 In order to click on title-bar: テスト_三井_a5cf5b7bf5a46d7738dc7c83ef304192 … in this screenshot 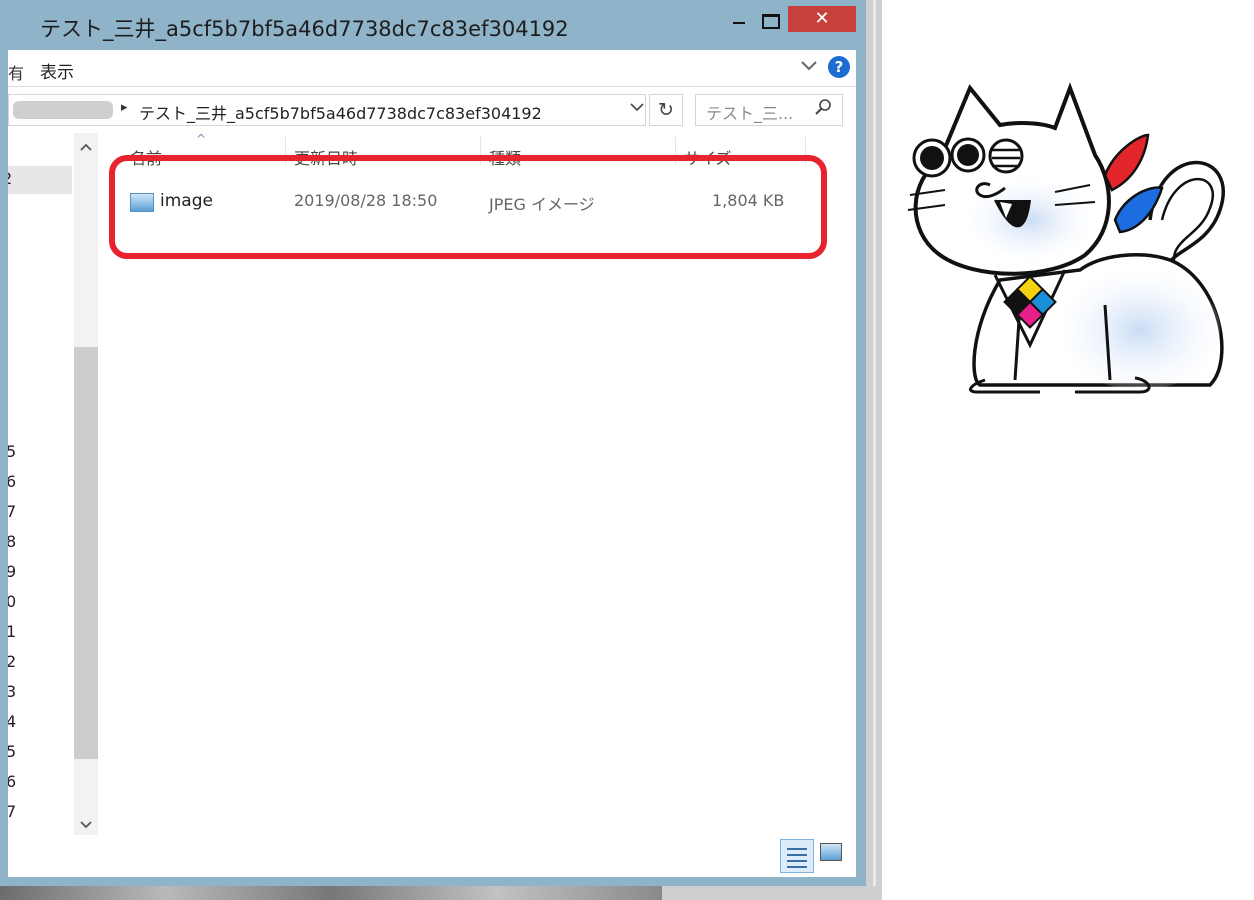, I will do `click(433, 25)`.